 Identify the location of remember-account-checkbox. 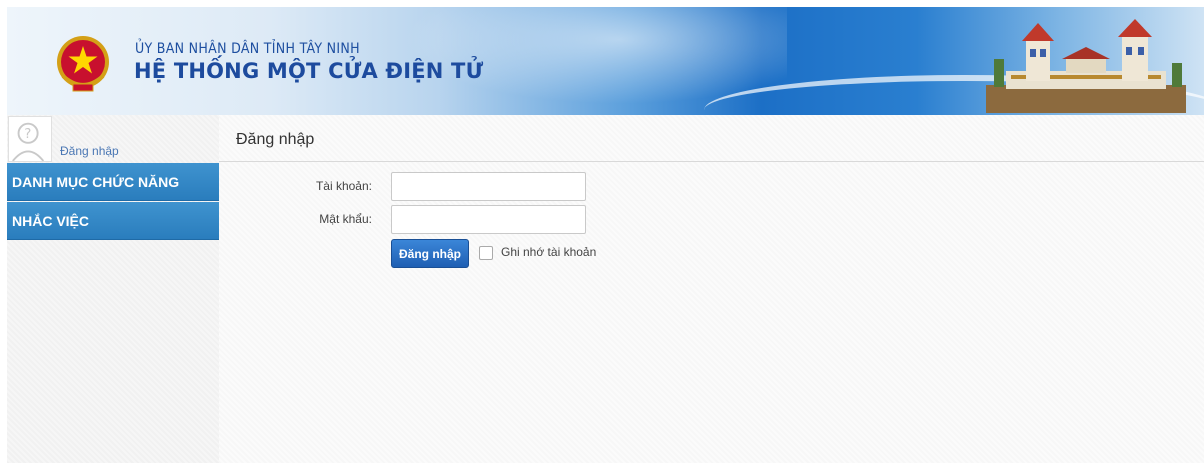
(486, 253).